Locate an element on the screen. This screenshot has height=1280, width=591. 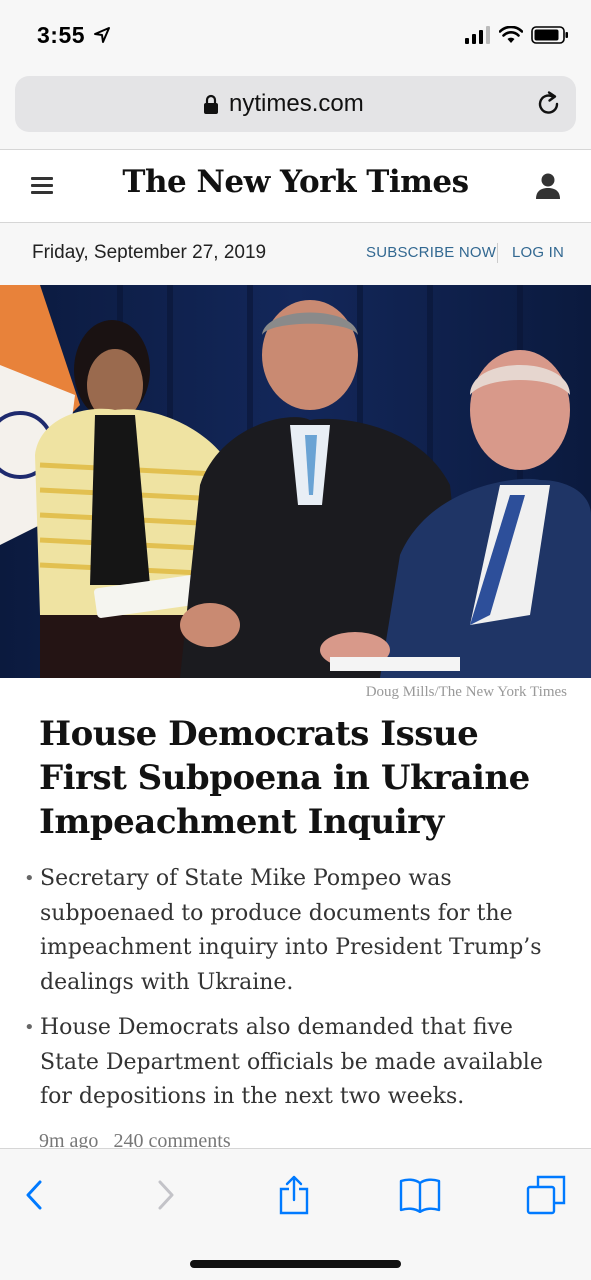
bookmarks-button is located at coordinates (420, 1195).